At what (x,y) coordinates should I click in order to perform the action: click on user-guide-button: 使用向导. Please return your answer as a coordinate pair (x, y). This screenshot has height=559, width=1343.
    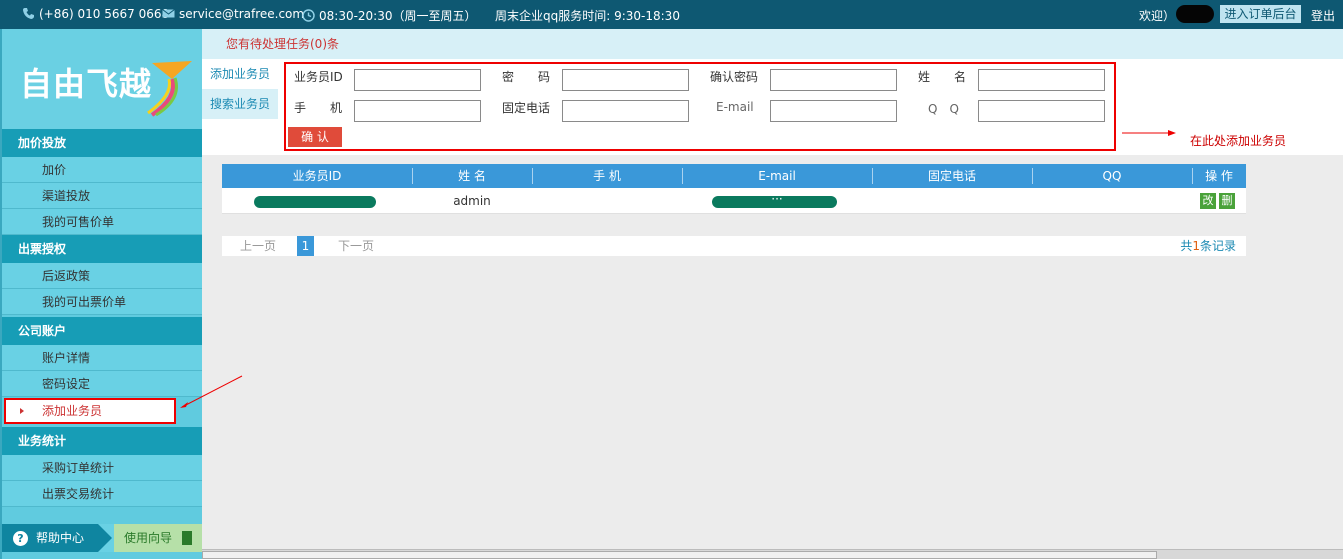
    Looking at the image, I should click on (158, 538).